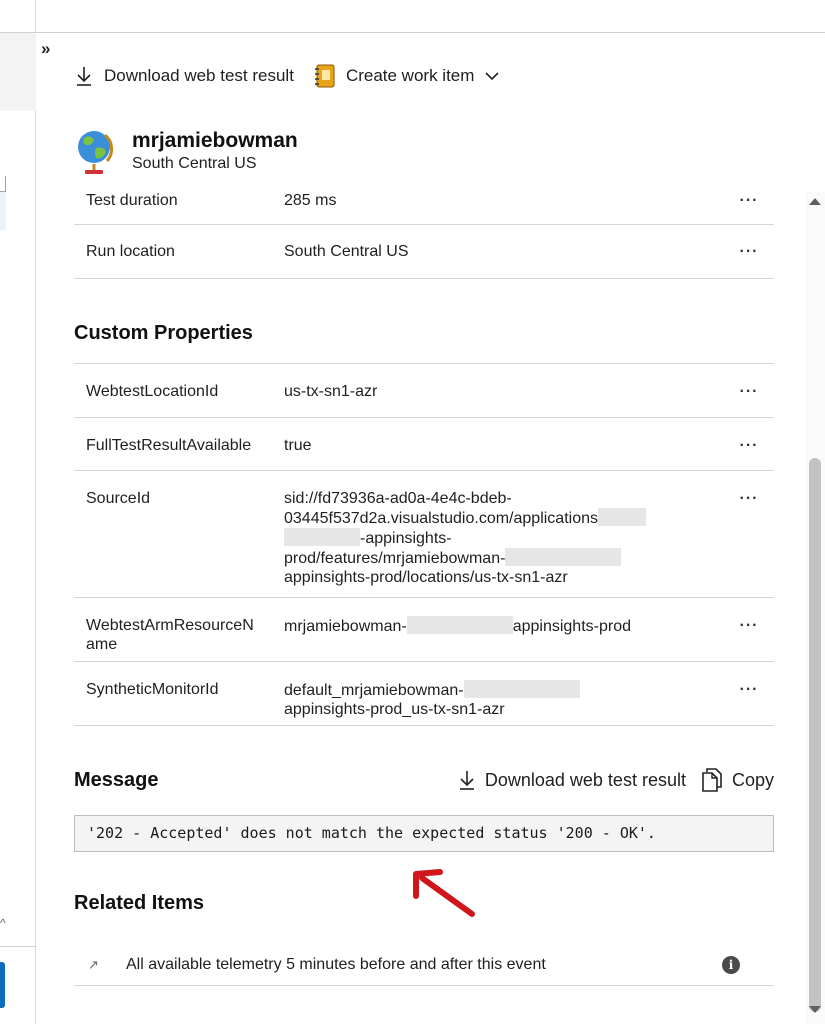 This screenshot has height=1024, width=825. What do you see at coordinates (45, 49) in the screenshot?
I see `expand-pane-icon: »` at bounding box center [45, 49].